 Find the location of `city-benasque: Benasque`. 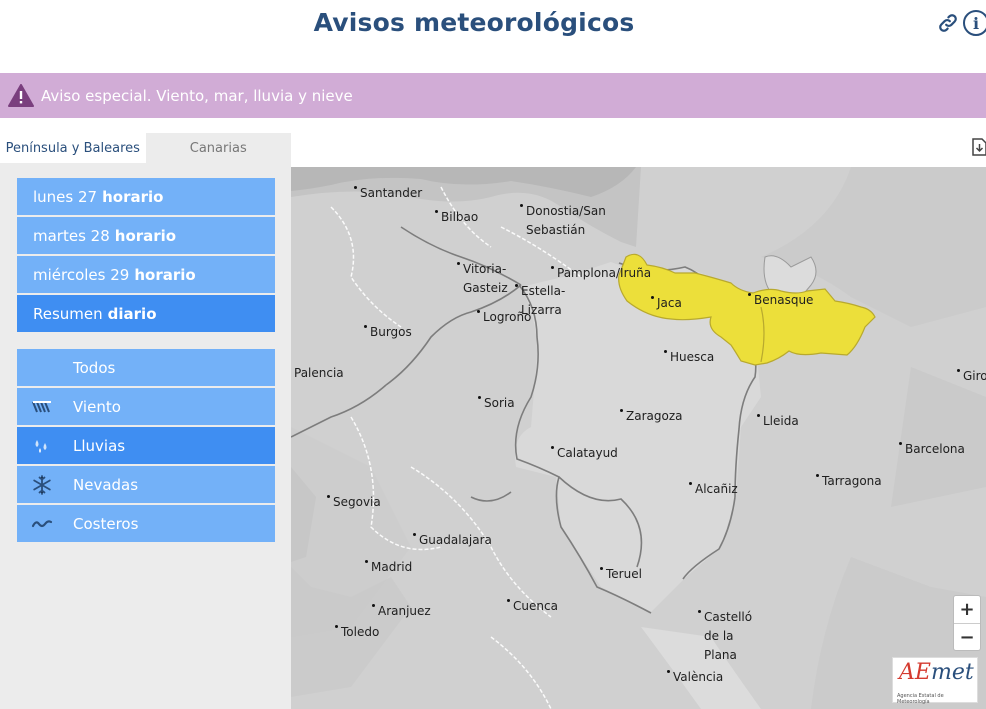

city-benasque: Benasque is located at coordinates (780, 300).